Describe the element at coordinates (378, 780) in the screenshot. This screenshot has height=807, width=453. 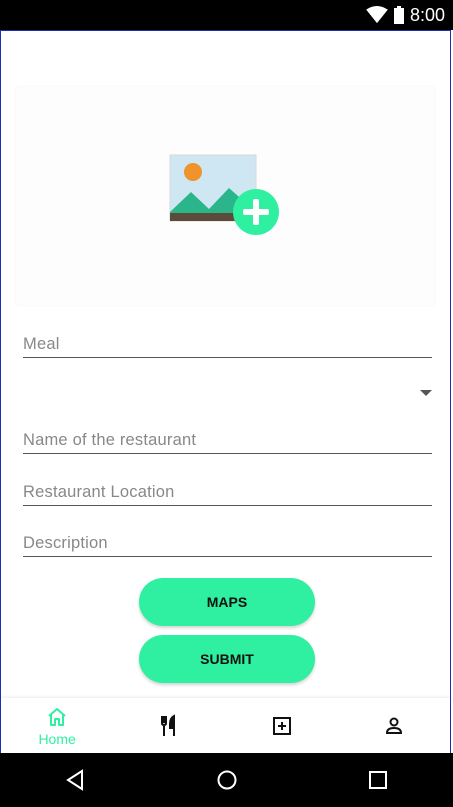
I see `recents-icon` at that location.